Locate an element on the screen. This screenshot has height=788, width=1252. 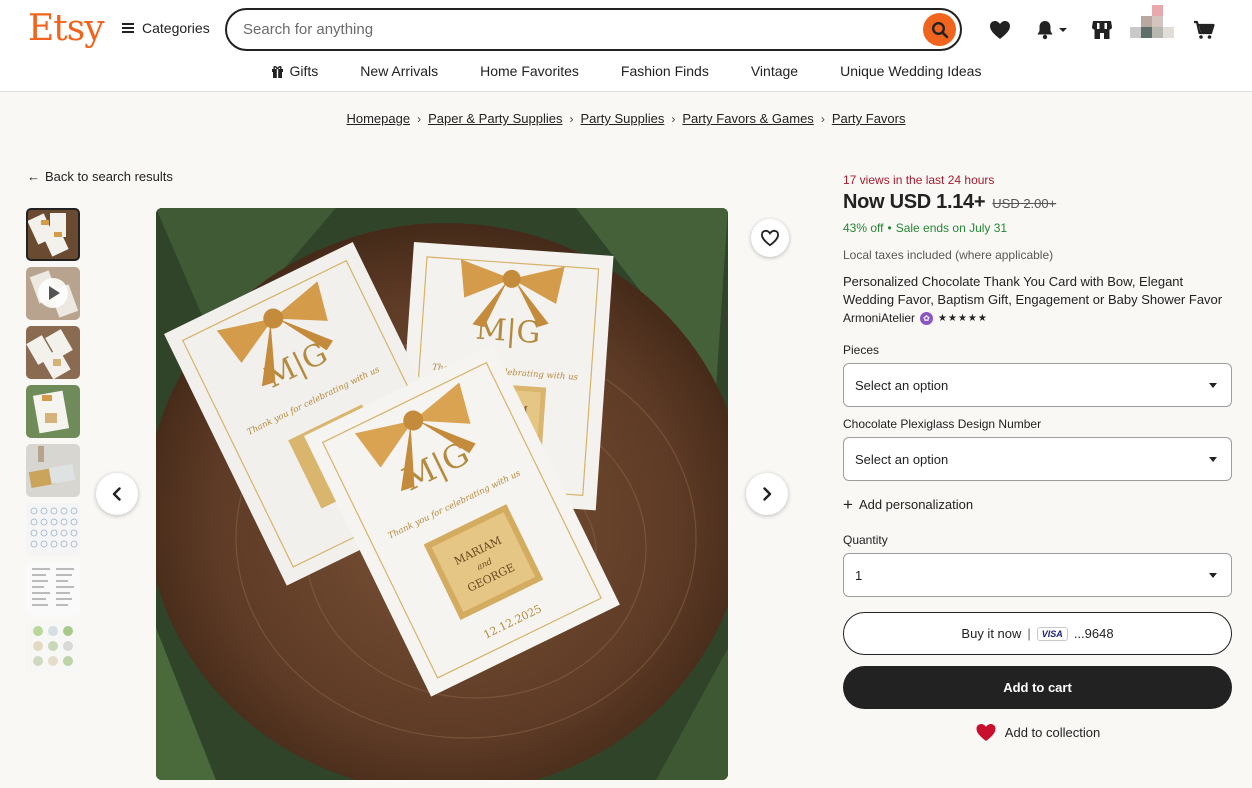
notifications-button is located at coordinates (1051, 30).